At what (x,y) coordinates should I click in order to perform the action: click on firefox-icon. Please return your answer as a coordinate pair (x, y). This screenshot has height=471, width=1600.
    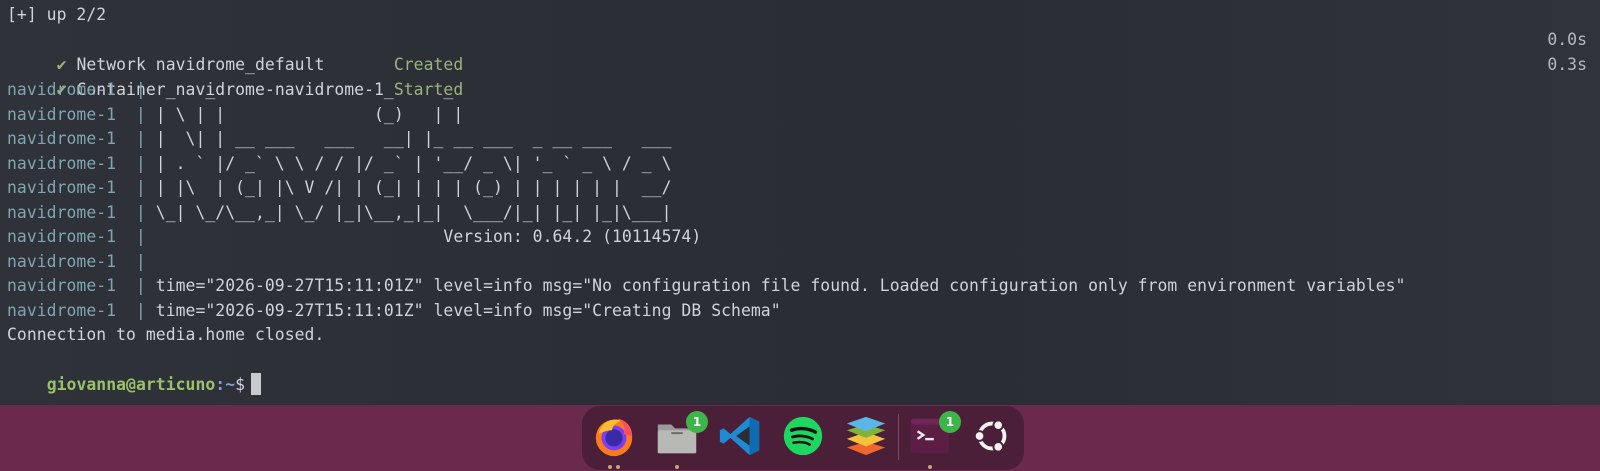
    Looking at the image, I should click on (614, 438).